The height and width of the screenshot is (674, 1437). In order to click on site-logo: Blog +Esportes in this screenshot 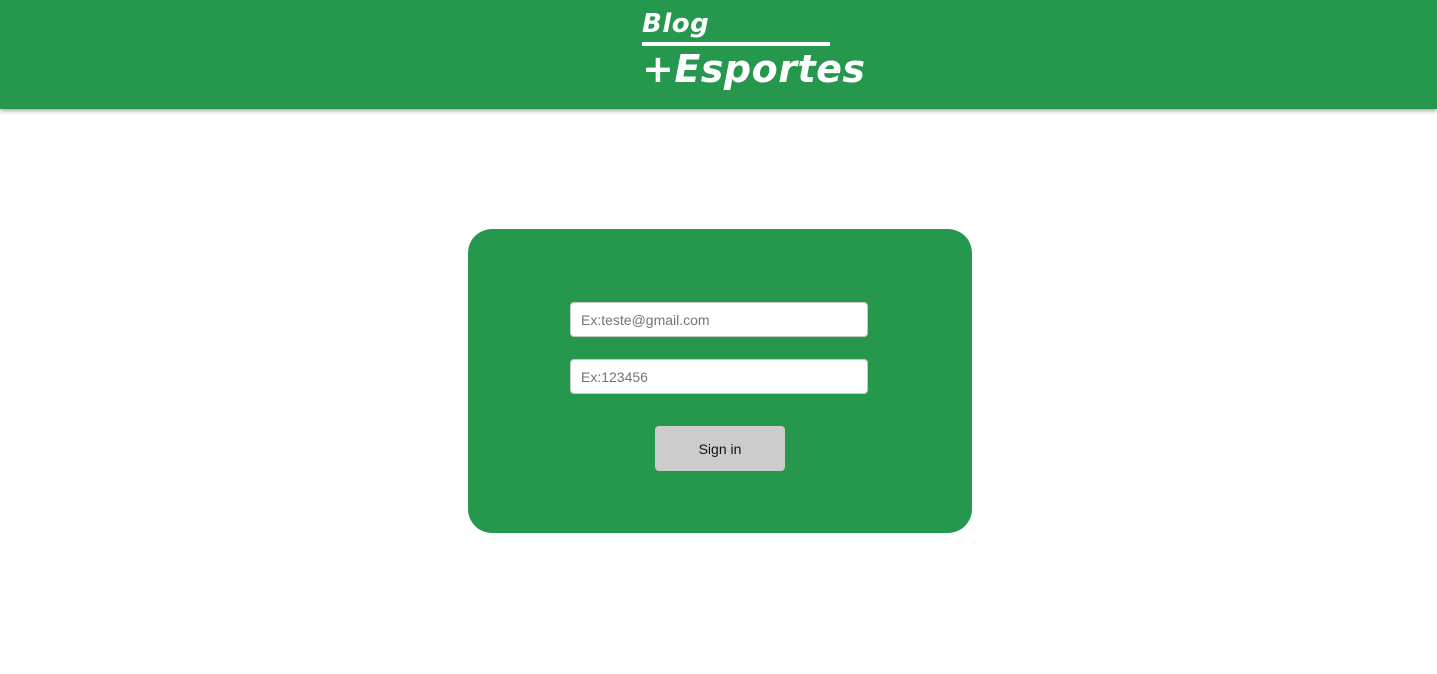, I will do `click(754, 50)`.